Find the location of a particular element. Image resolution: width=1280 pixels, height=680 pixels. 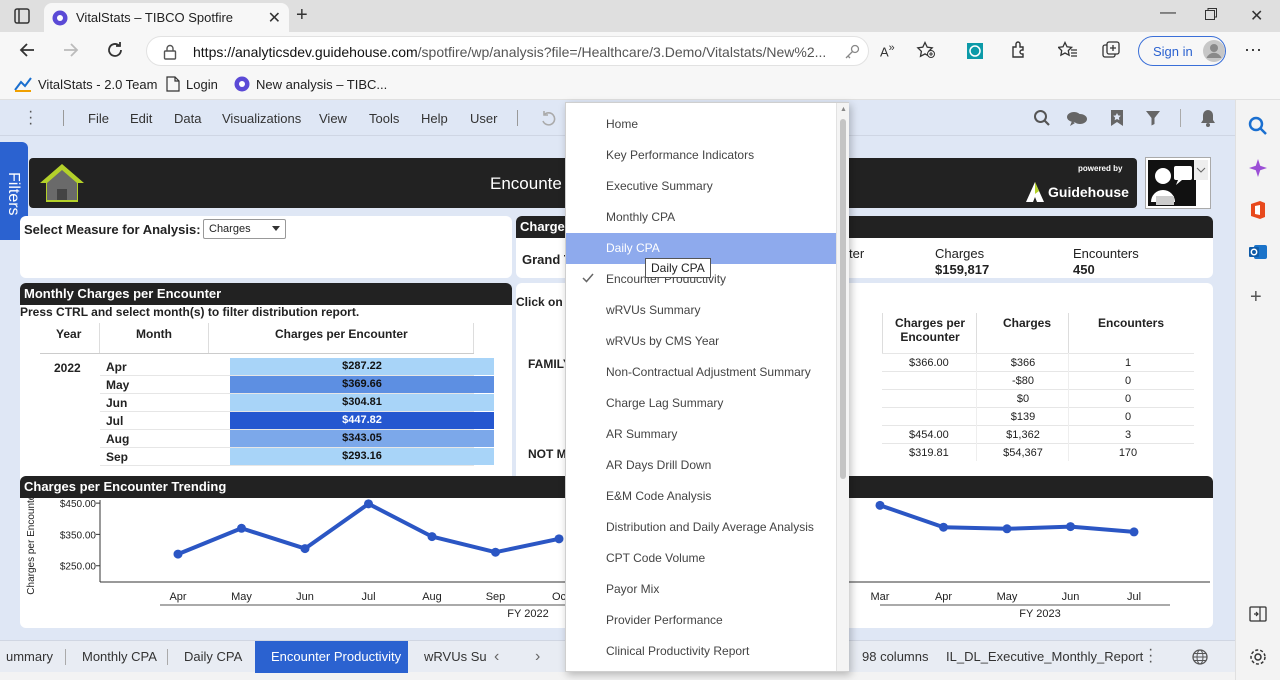

dropdown-item: CPT Code Volume is located at coordinates (701, 558).